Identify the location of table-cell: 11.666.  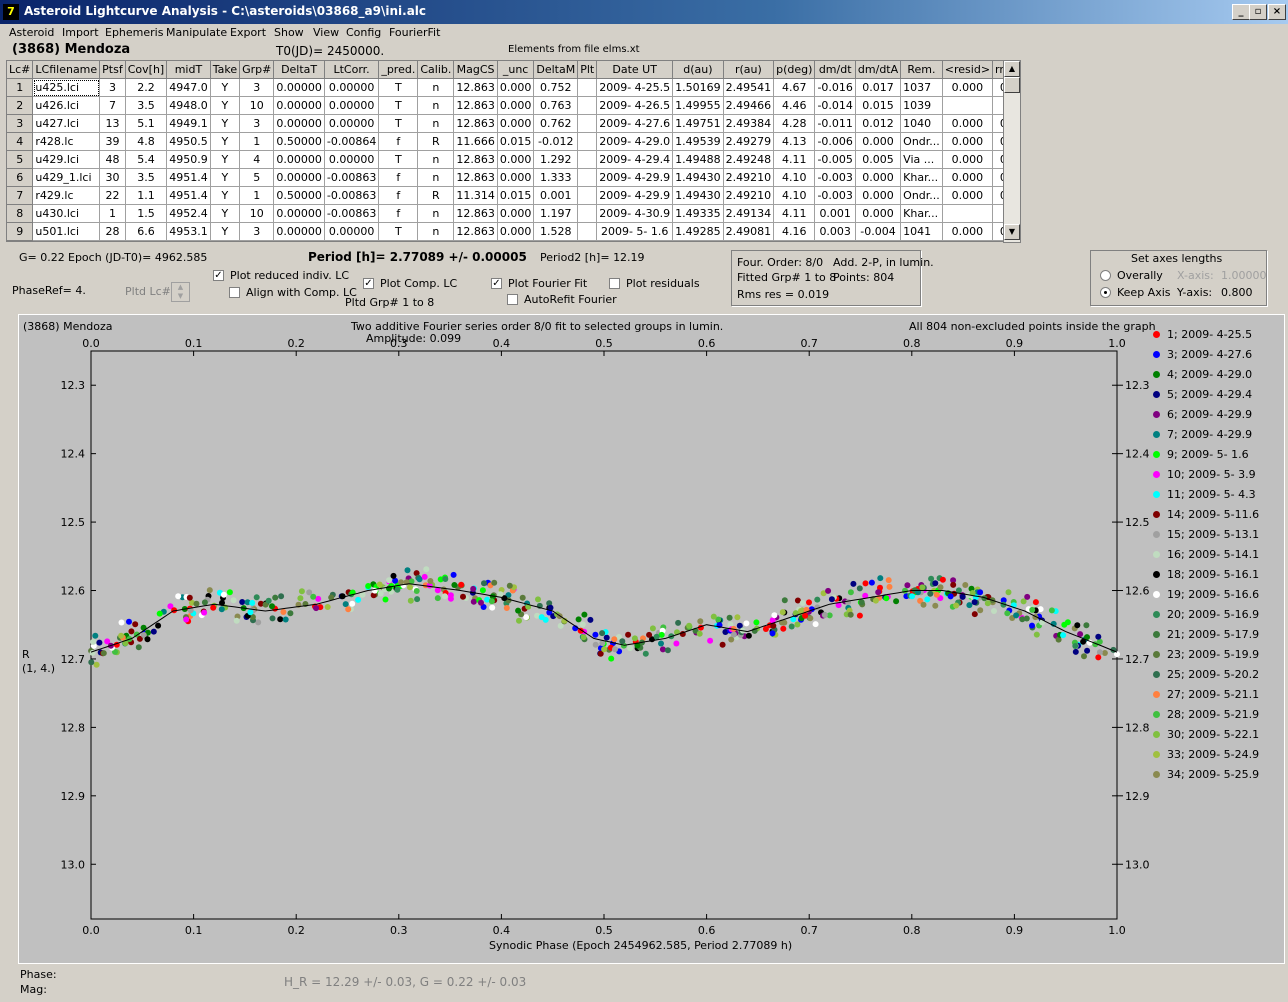
(475, 141).